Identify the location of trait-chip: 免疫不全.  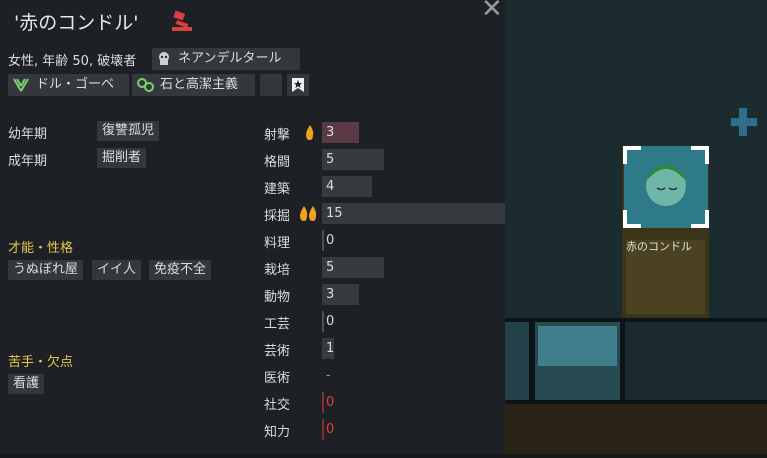
(180, 270).